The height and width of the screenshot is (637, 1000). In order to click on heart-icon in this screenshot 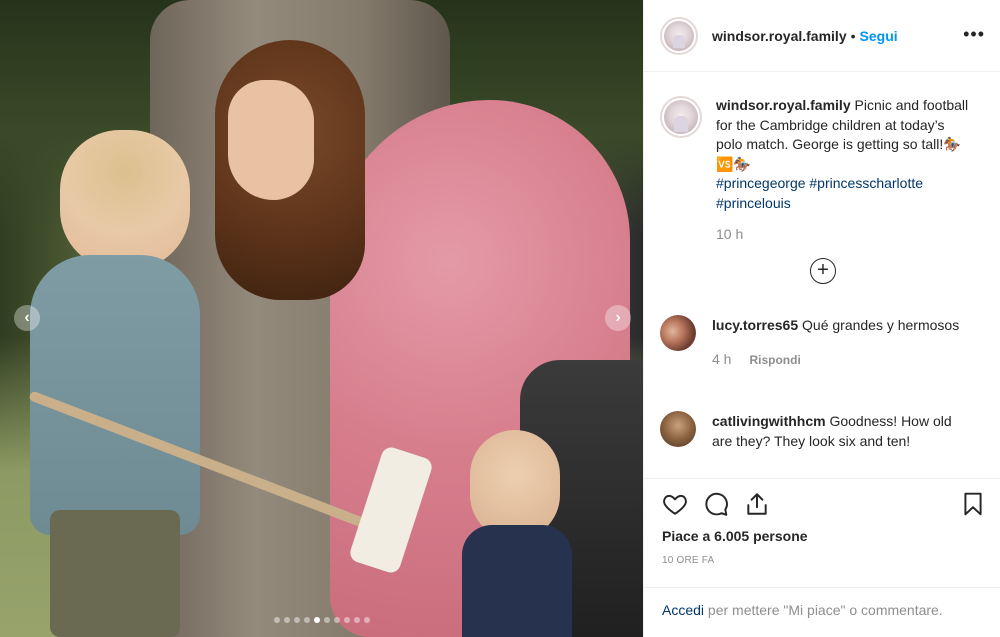, I will do `click(675, 504)`.